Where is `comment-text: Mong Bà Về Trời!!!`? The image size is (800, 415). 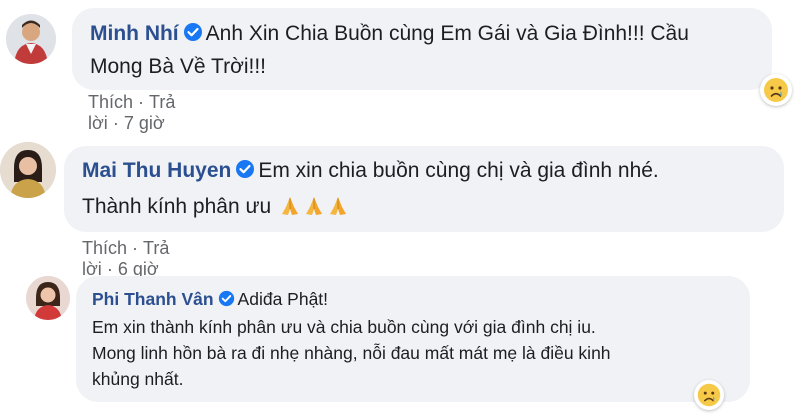 comment-text: Mong Bà Về Trời!!! is located at coordinates (178, 66).